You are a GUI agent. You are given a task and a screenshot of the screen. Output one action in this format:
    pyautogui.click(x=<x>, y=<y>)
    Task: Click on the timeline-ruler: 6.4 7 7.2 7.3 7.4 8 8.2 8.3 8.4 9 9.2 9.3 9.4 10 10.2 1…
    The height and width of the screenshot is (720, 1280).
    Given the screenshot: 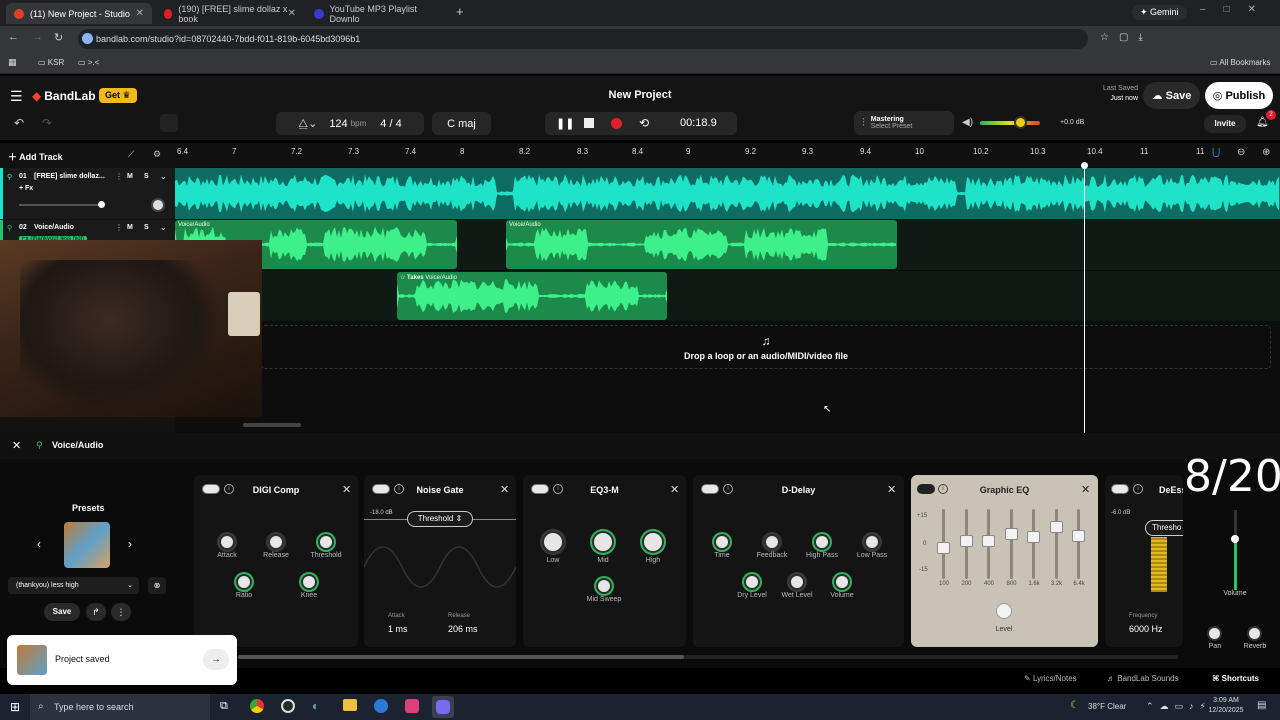 What is the action you would take?
    pyautogui.click(x=727, y=155)
    